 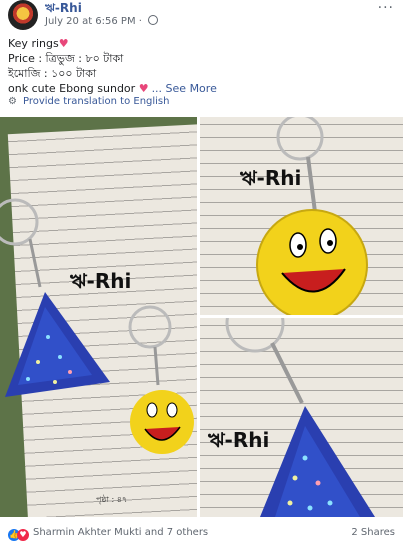 What do you see at coordinates (66, 58) in the screenshot?
I see `post-text-line: Price : ত্রিভুজ : ৮০ টাকা` at bounding box center [66, 58].